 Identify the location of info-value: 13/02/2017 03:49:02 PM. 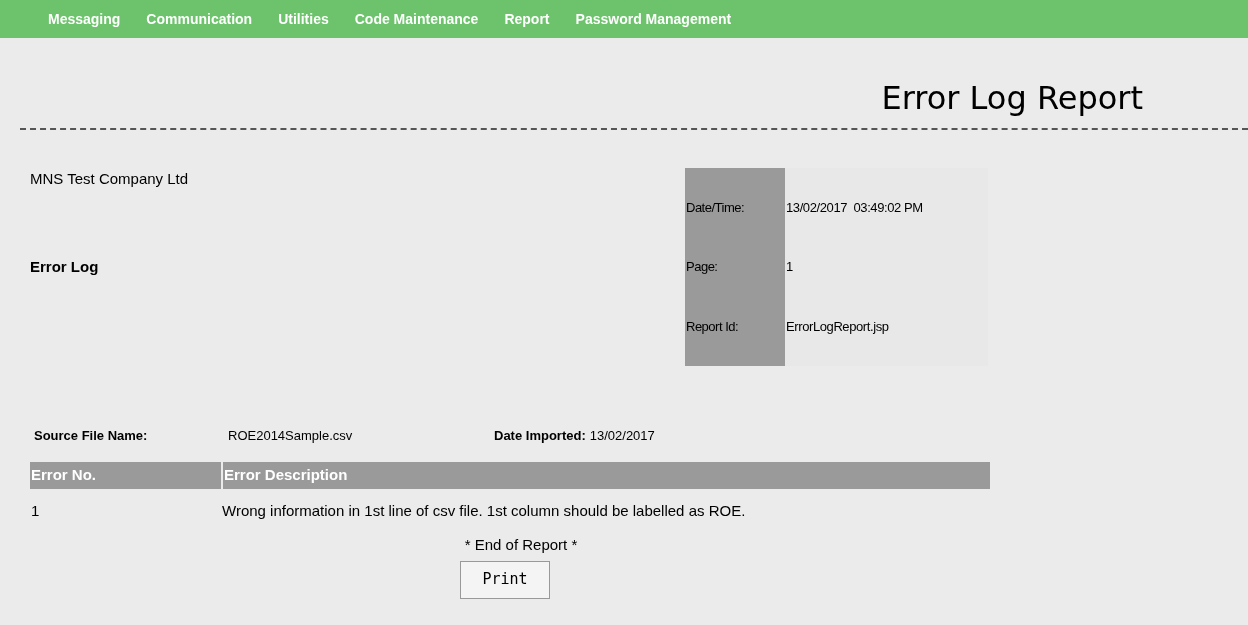
(854, 207).